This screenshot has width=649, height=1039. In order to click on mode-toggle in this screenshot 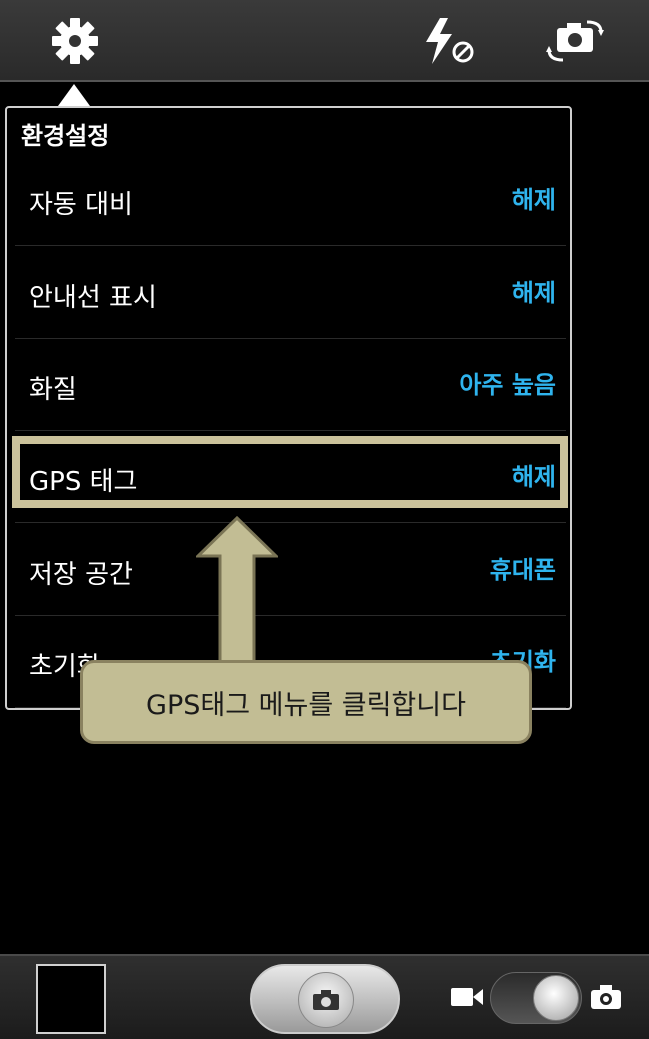, I will do `click(536, 998)`.